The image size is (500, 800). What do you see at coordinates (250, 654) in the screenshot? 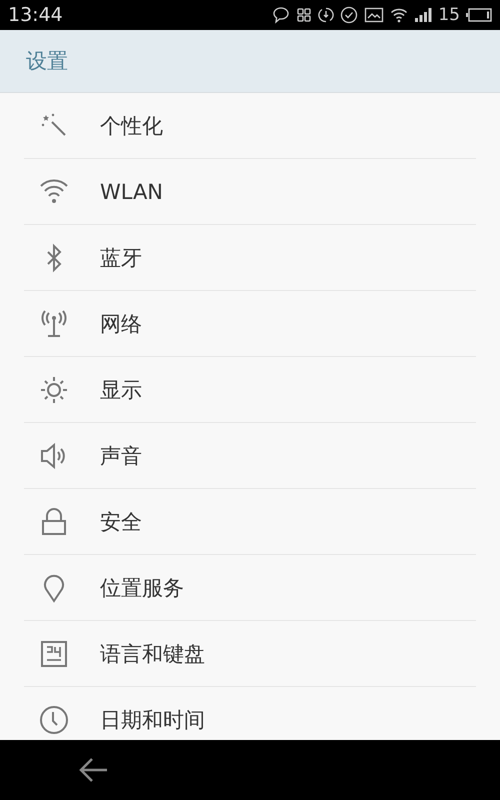
I see `settings-item: 语言和键盘` at bounding box center [250, 654].